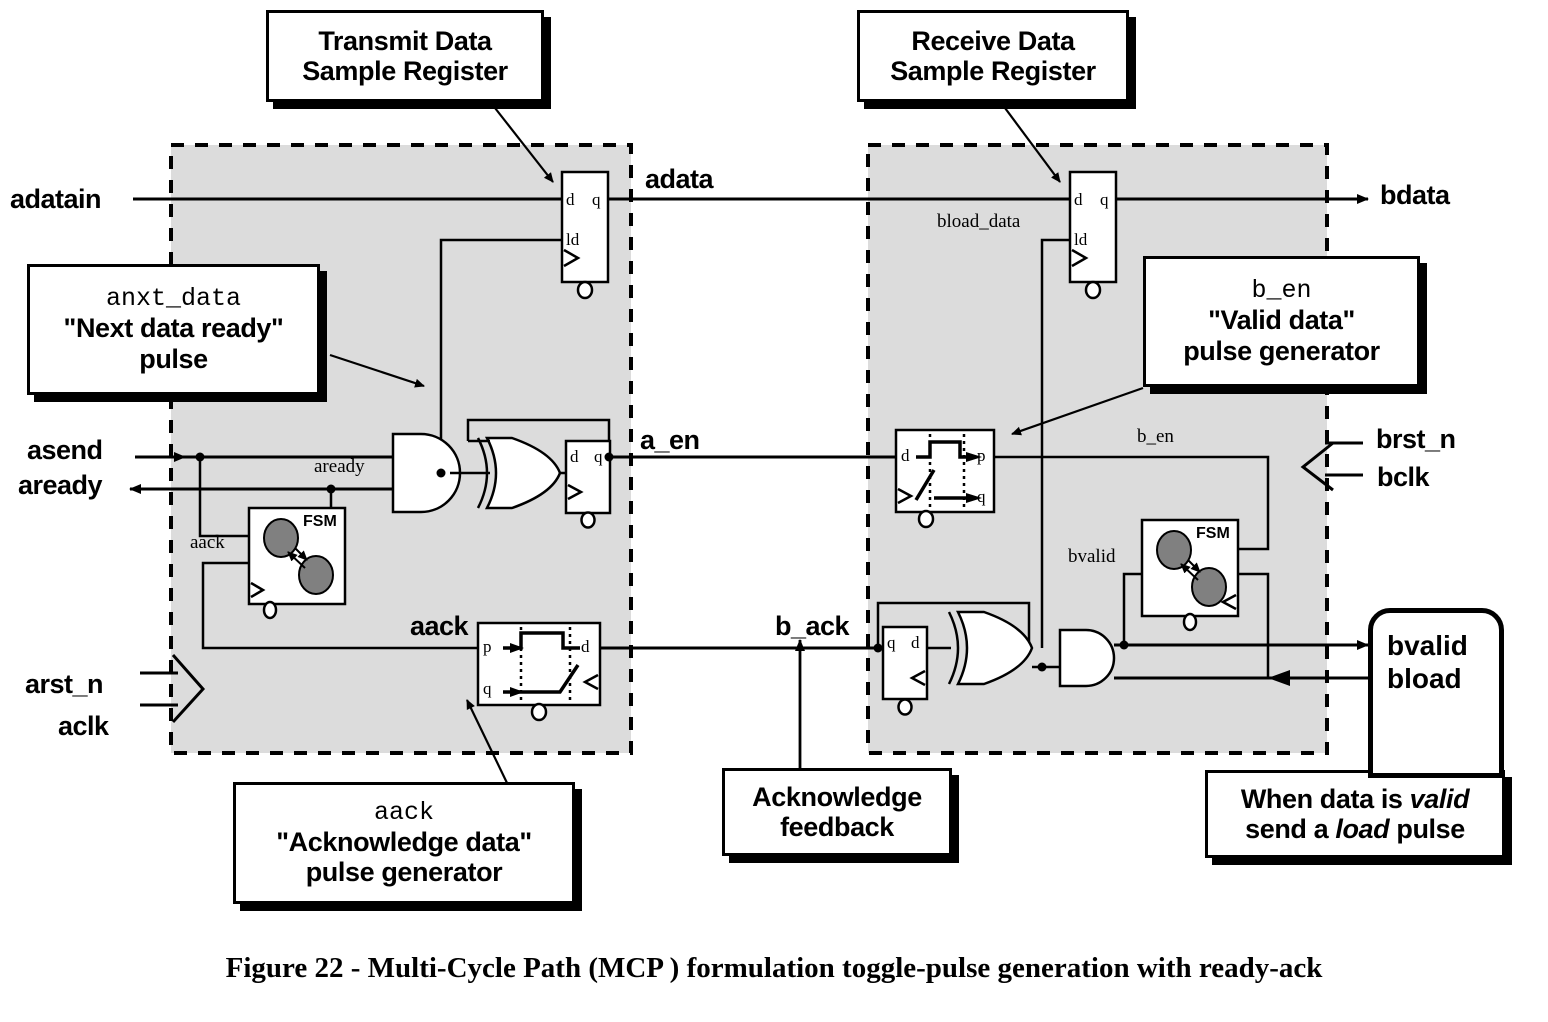 The width and height of the screenshot is (1548, 1022). I want to click on pin-aackgen-p: p, so click(487, 646).